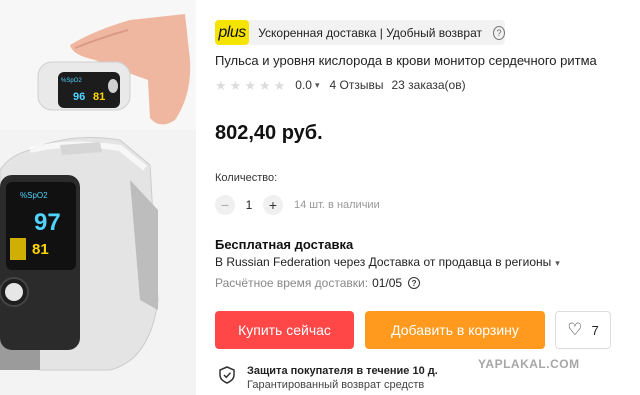  What do you see at coordinates (336, 385) in the screenshot?
I see `protection-subtitle: Гарантированный возврат средств` at bounding box center [336, 385].